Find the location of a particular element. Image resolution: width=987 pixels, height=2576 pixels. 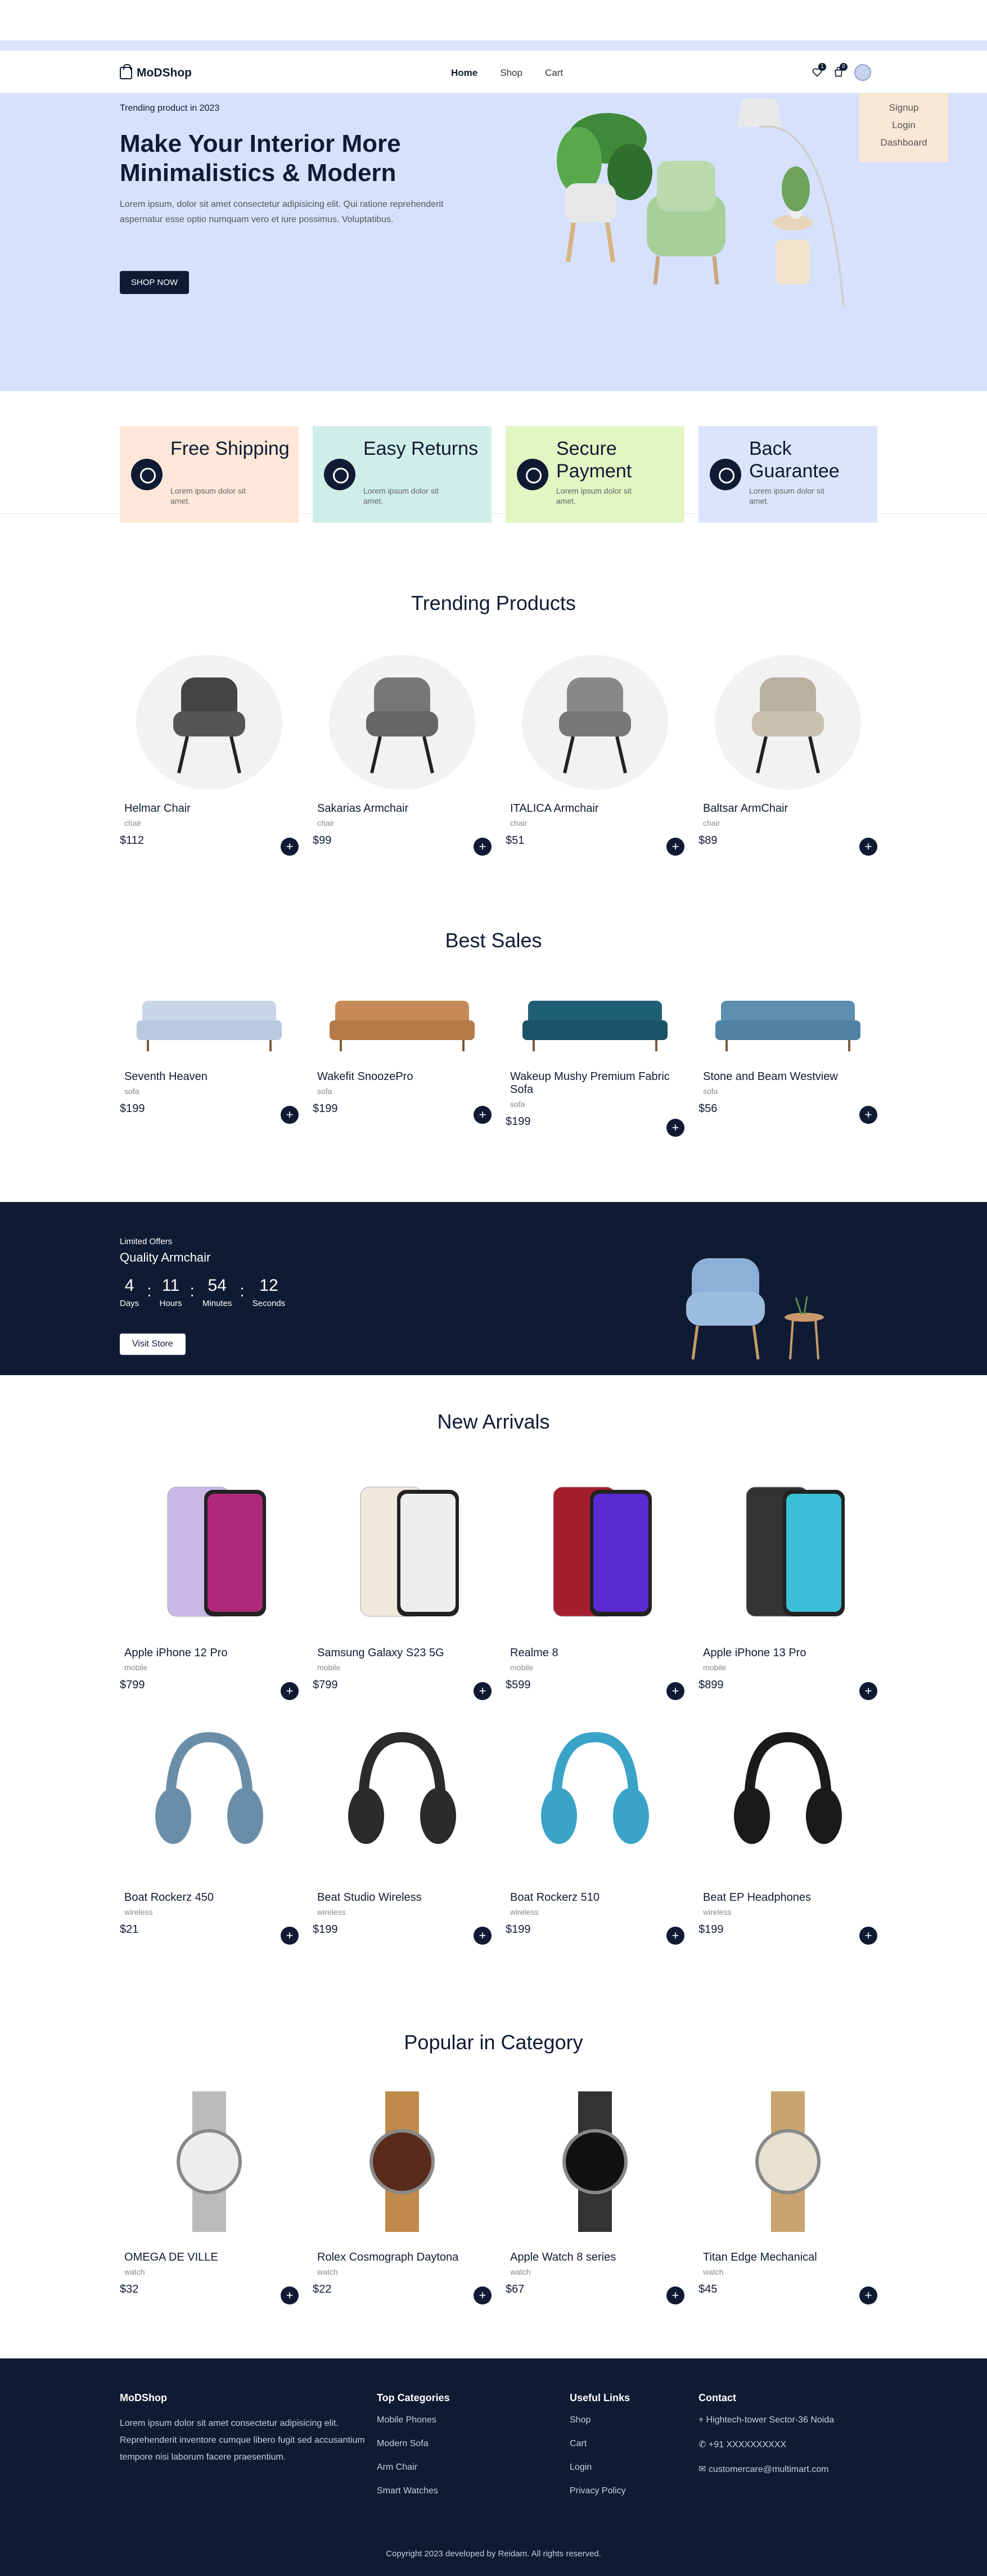

nav-shop: Shop is located at coordinates (511, 73).